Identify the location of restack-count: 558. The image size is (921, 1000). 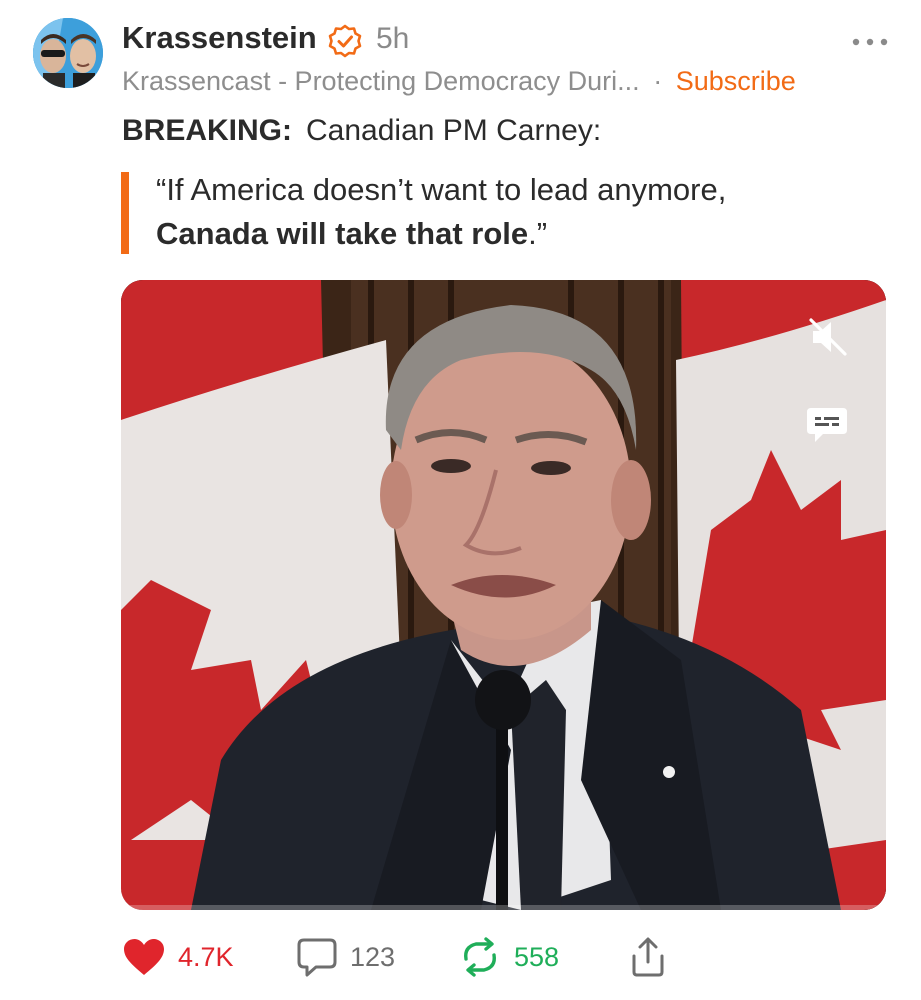
(537, 956).